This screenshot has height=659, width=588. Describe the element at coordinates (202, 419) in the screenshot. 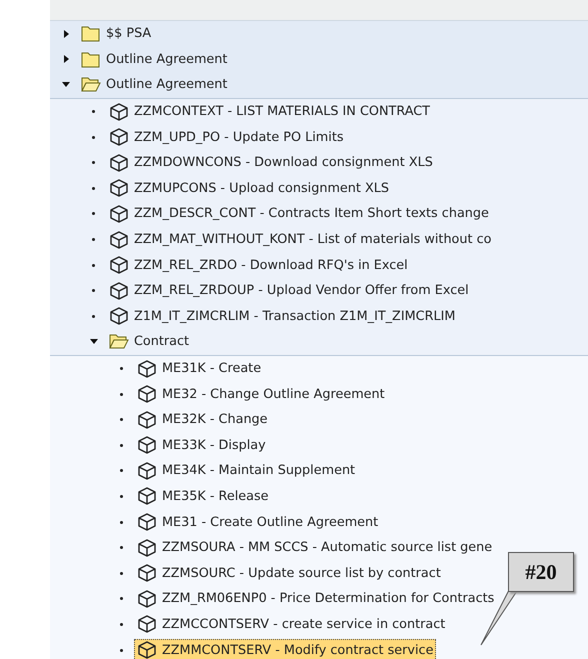

I see `transaction-node: ME32K - Change` at that location.